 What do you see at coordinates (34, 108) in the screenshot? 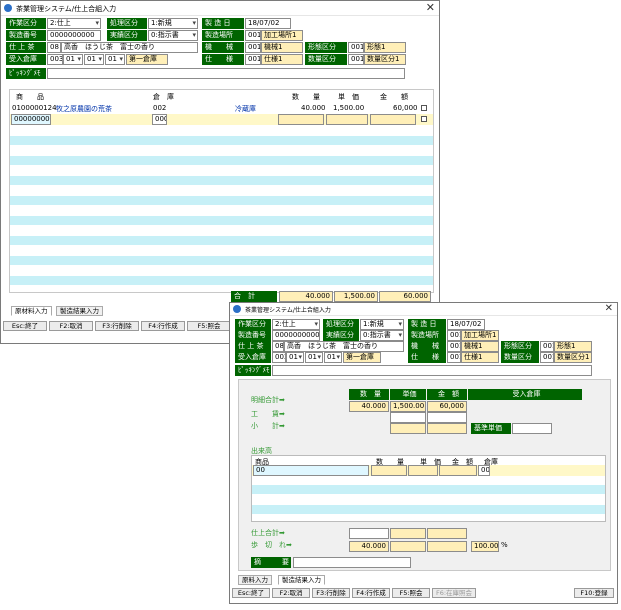
I see `row1-shohin-code: 0100000124` at bounding box center [34, 108].